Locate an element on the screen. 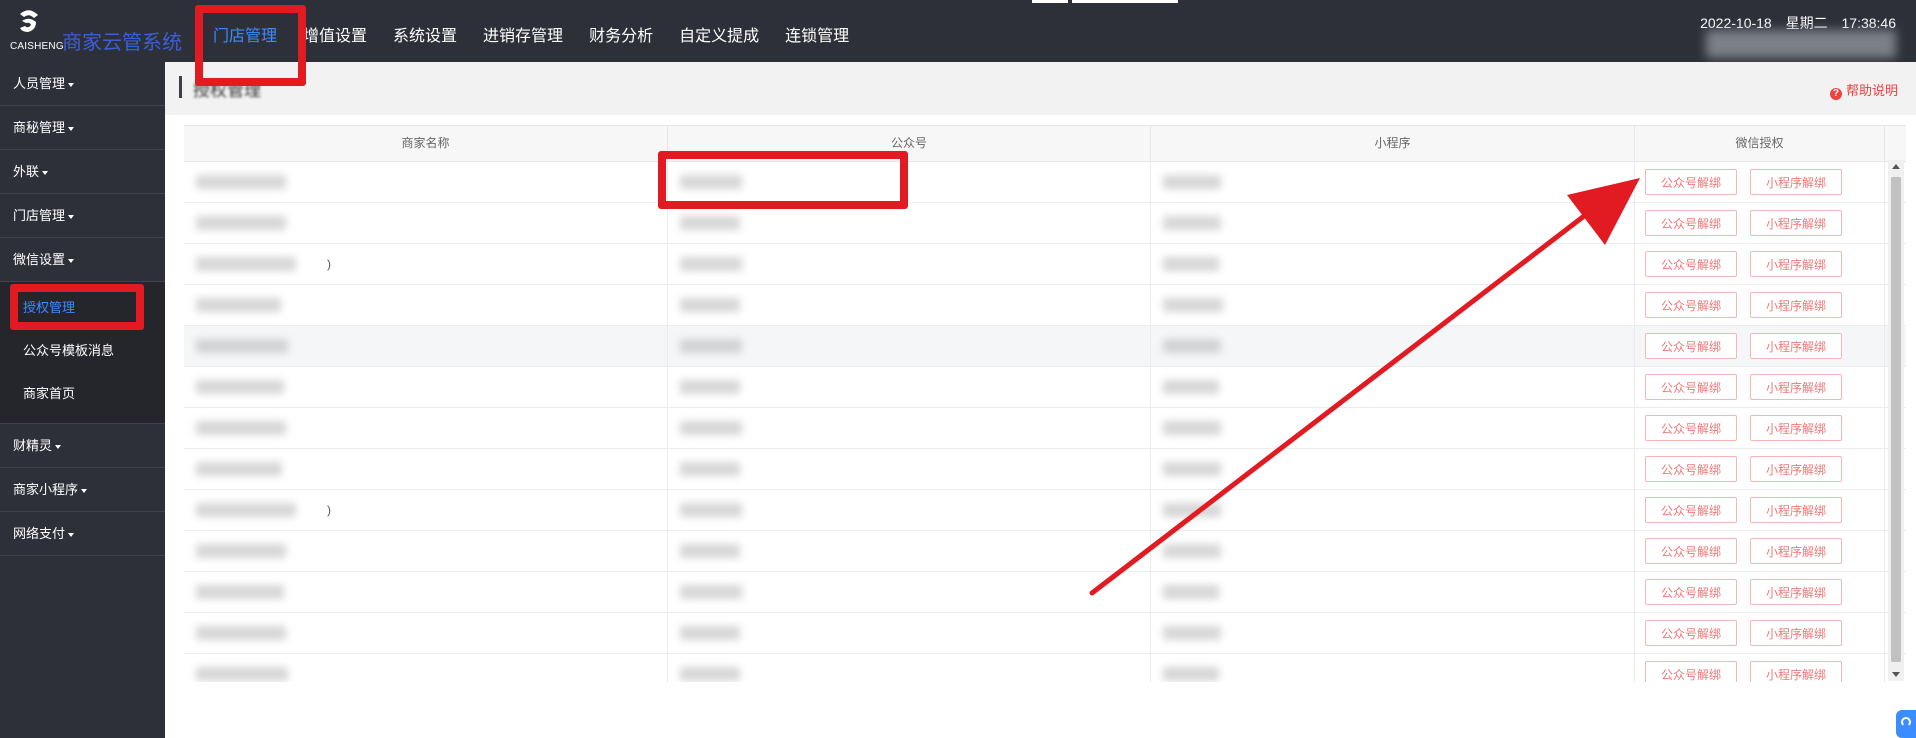 This screenshot has width=1916, height=738. top-nav-item: 连锁管理 is located at coordinates (817, 31).